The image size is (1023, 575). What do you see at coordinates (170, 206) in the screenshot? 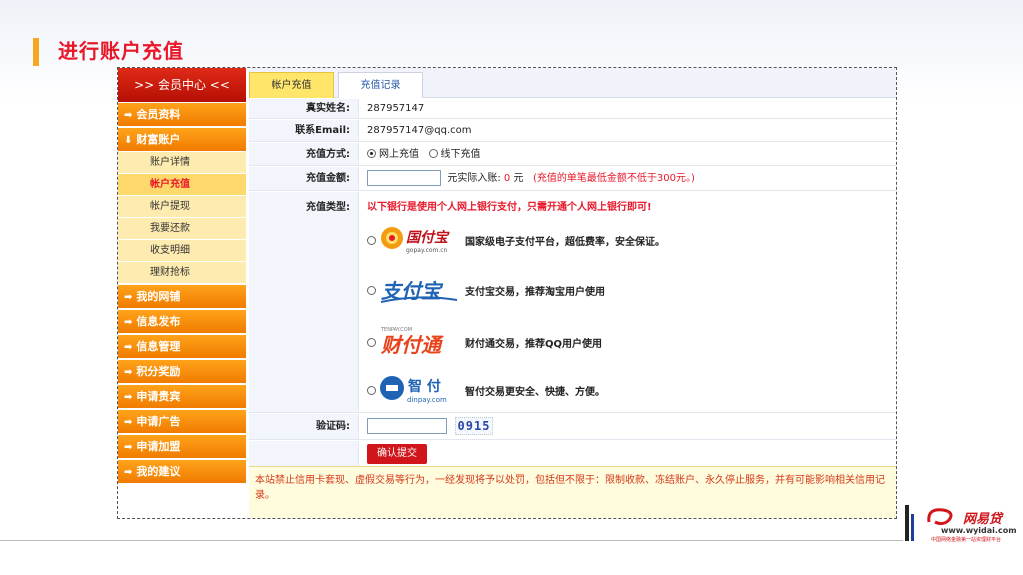
I see `sidebar-item-label: 帐户提现` at bounding box center [170, 206].